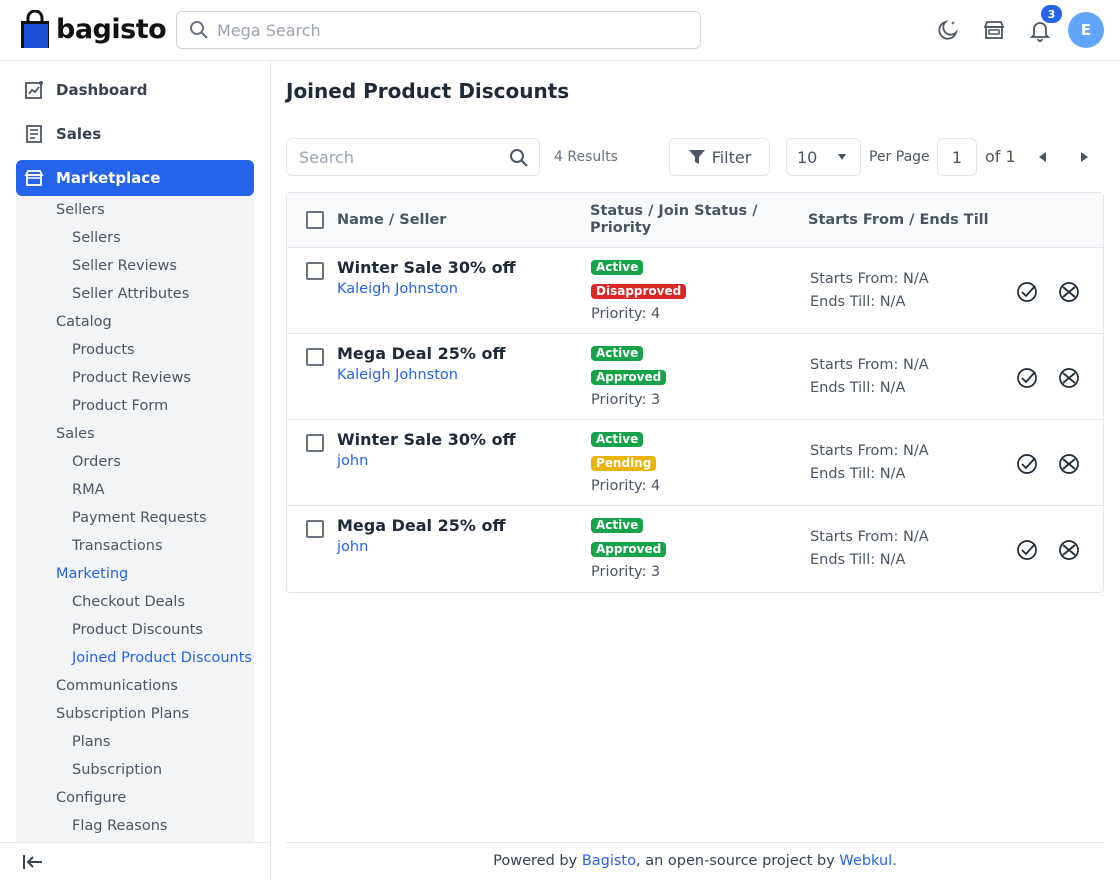 The width and height of the screenshot is (1120, 880). I want to click on bagisto-logo: bagisto, so click(93, 29).